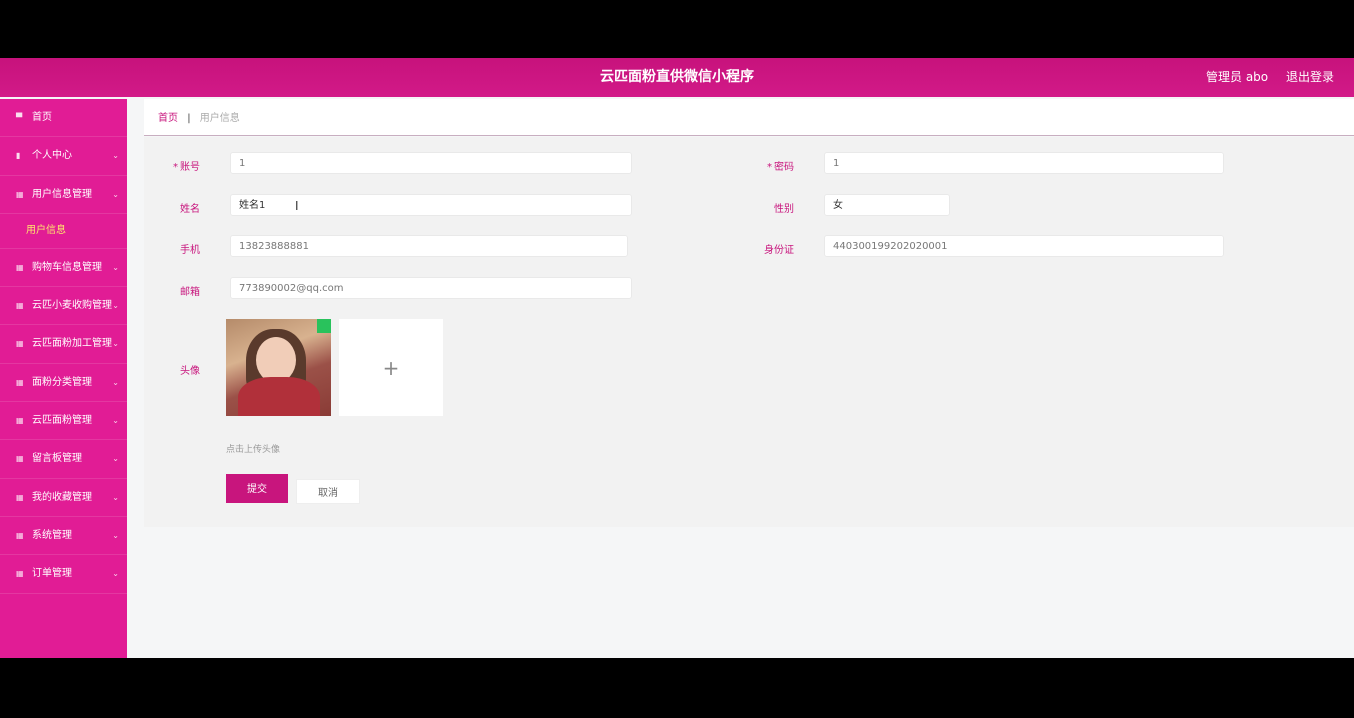 This screenshot has height=718, width=1354. I want to click on upload-add-button: +, so click(391, 367).